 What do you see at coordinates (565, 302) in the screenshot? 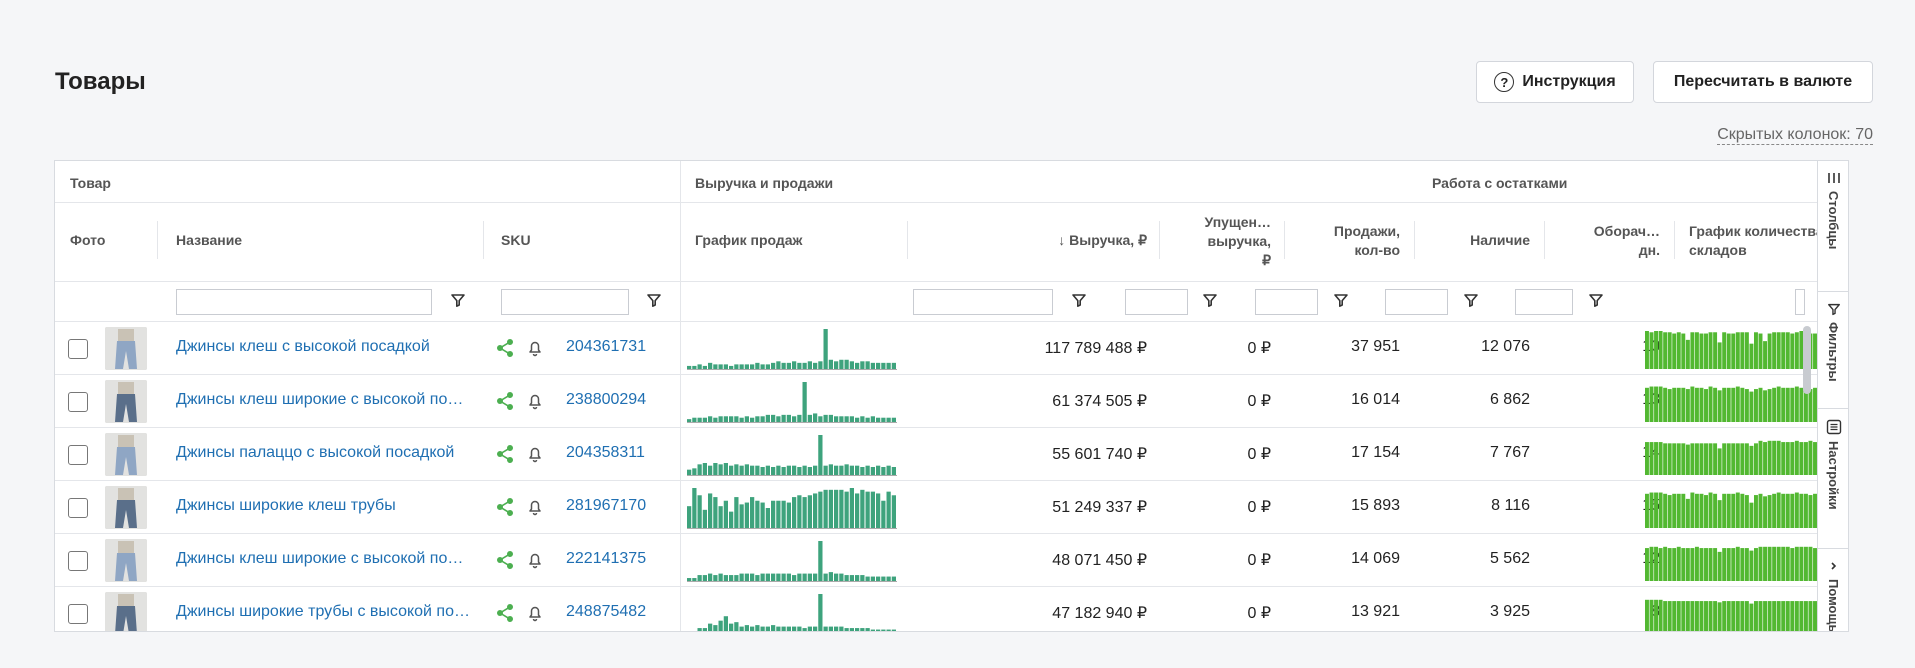
I see `sku-filter-input` at bounding box center [565, 302].